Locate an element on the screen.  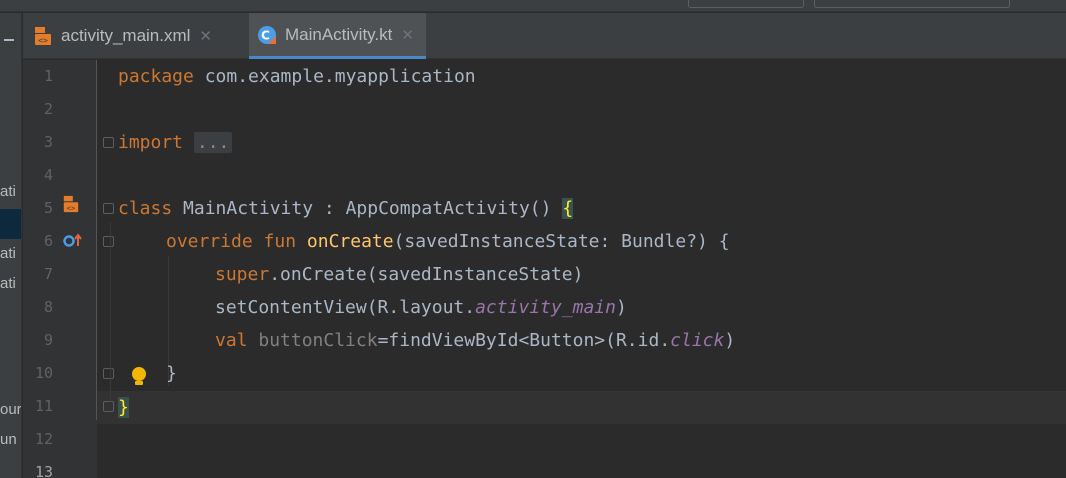
line-number: 2 is located at coordinates (48, 109).